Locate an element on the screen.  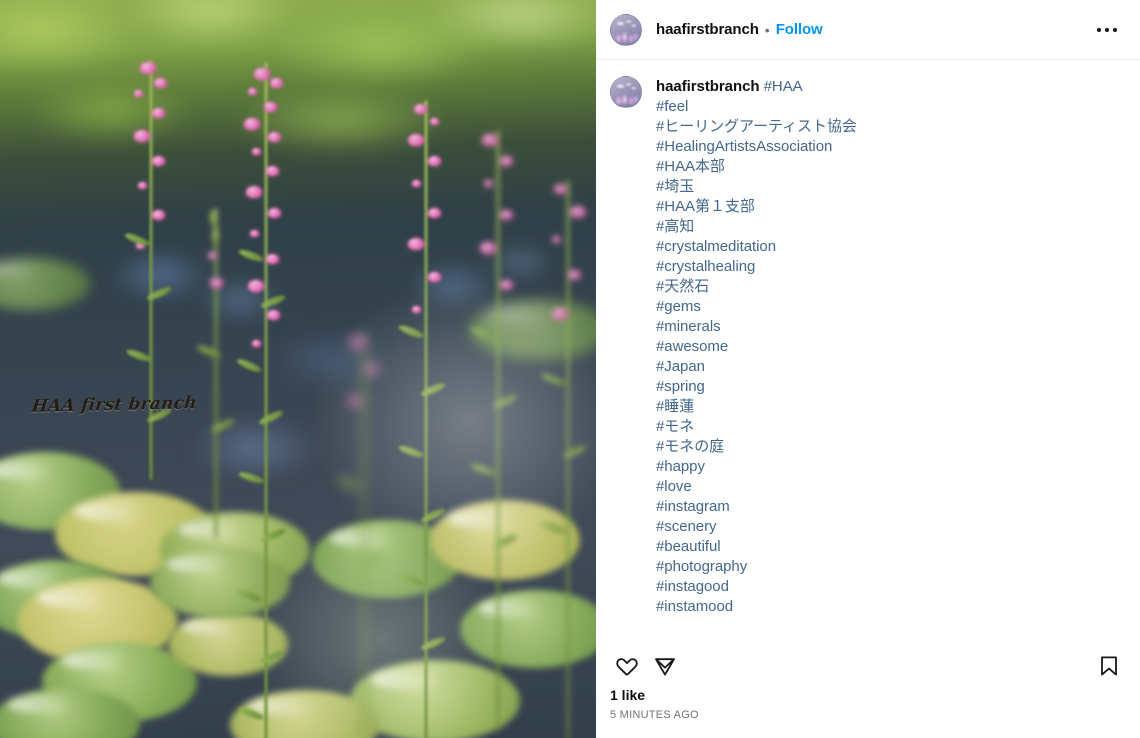
follow-button: Follow is located at coordinates (799, 29).